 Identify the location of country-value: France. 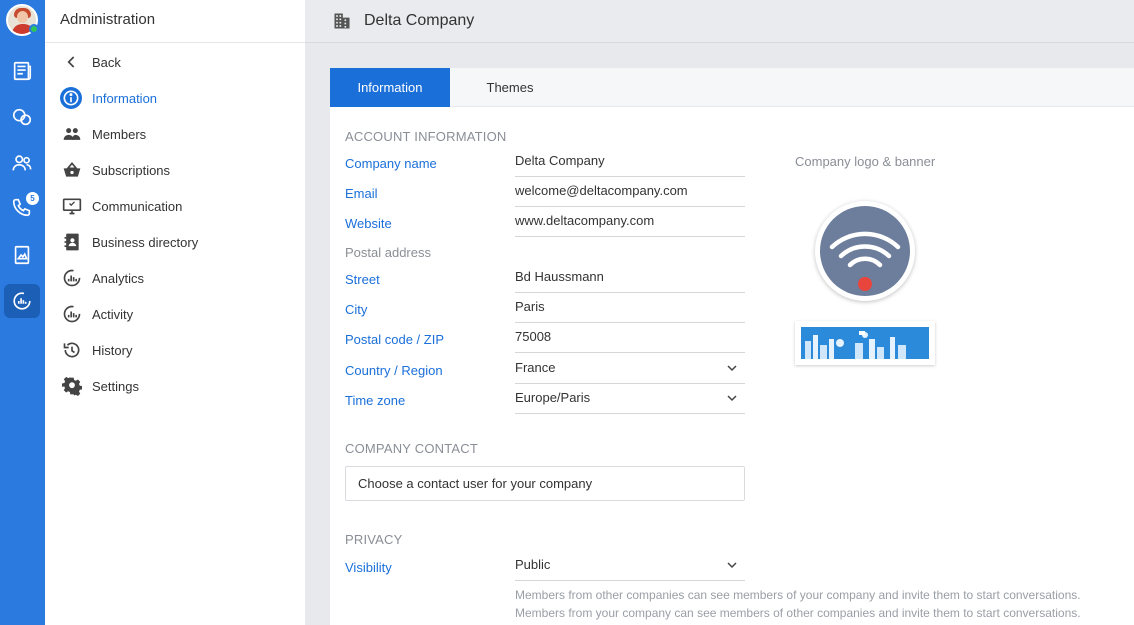
(535, 367).